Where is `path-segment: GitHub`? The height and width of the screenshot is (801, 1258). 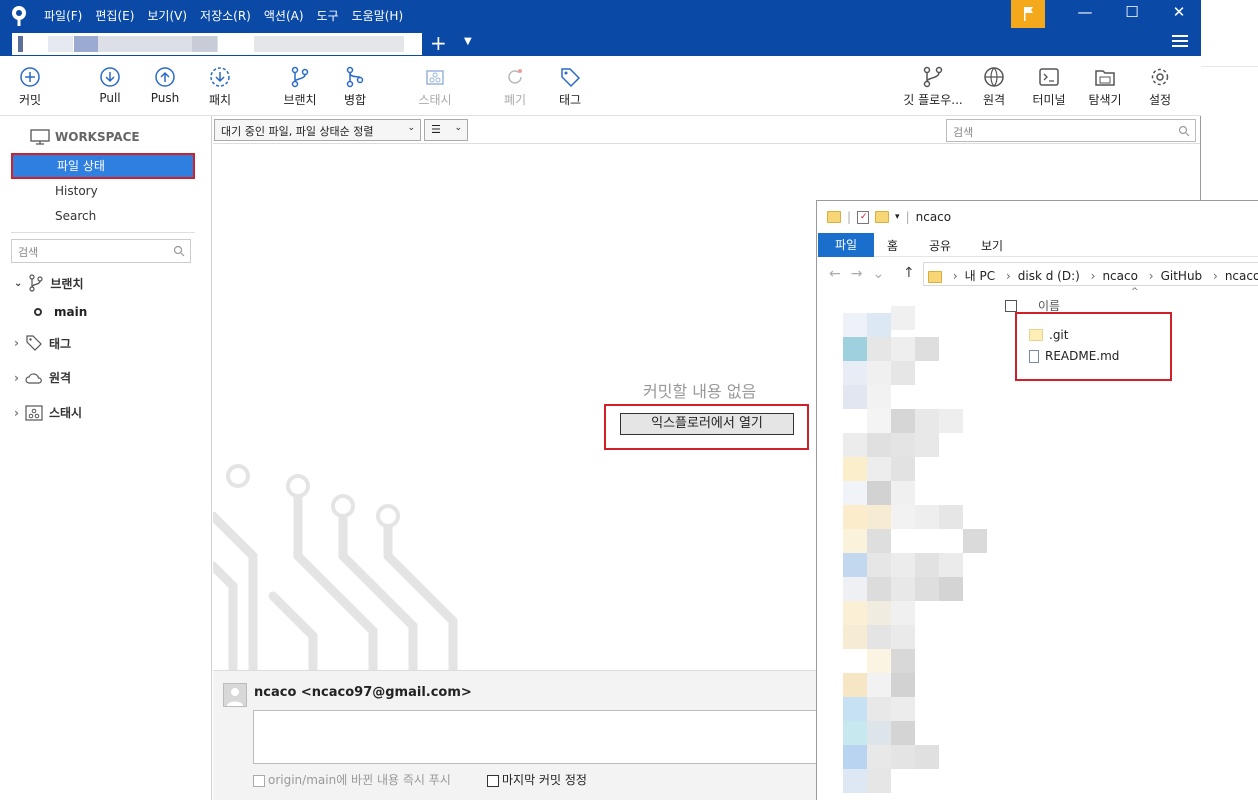
path-segment: GitHub is located at coordinates (1182, 276).